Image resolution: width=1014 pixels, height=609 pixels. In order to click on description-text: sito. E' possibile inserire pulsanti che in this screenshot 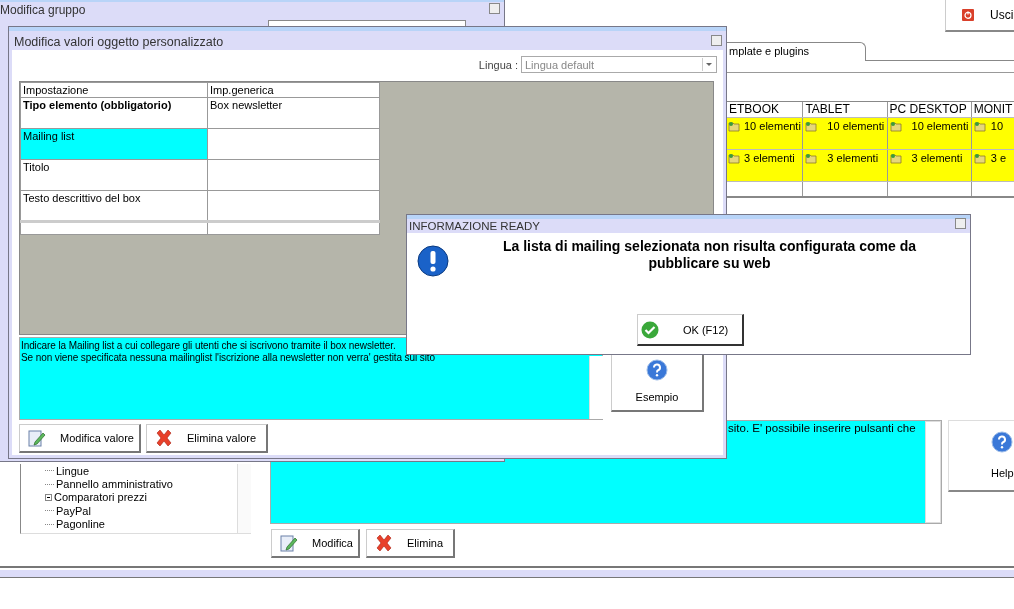, I will do `click(822, 428)`.